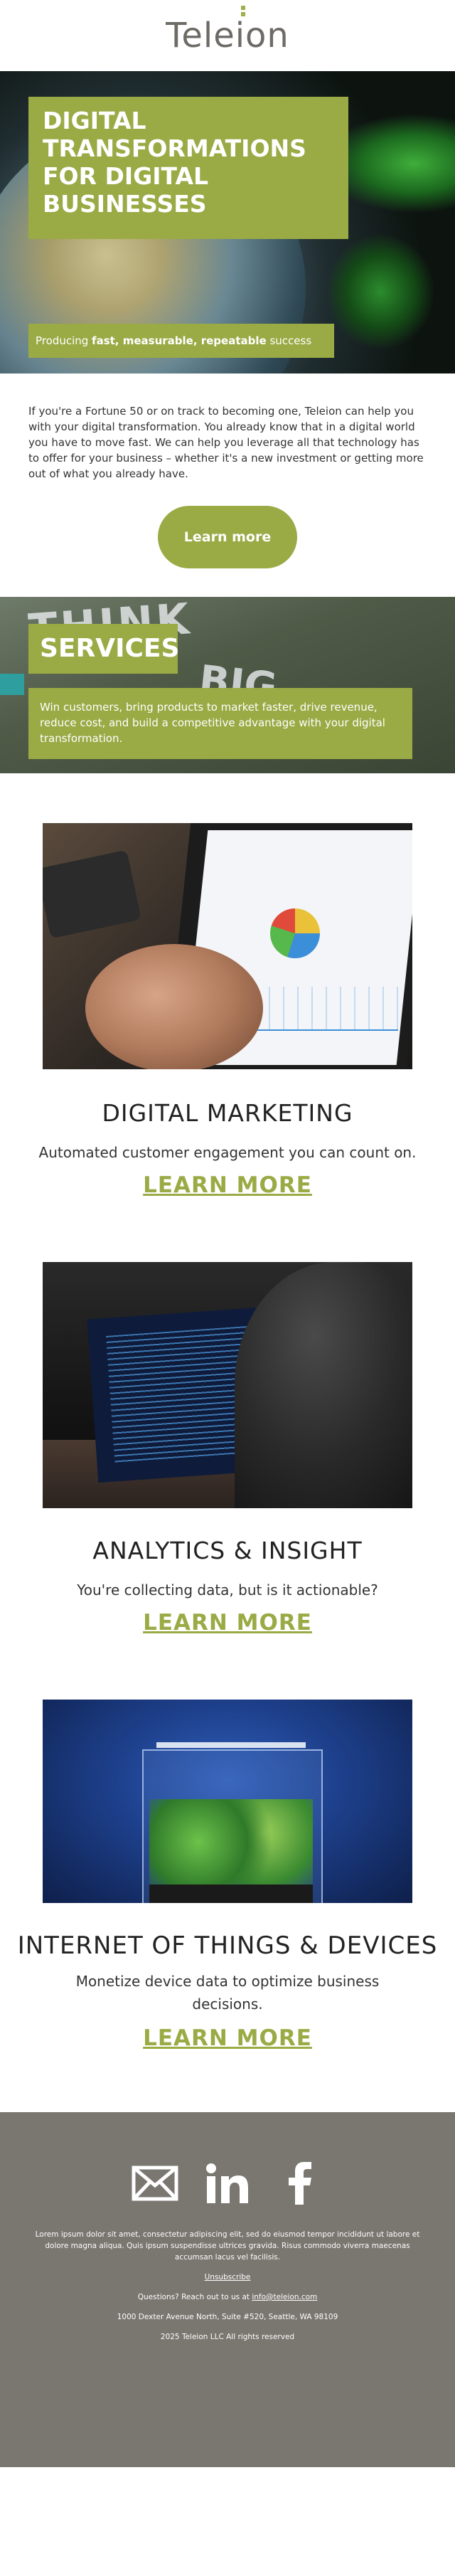  I want to click on feature-title: ANALYTICS & INSIGHT, so click(227, 1550).